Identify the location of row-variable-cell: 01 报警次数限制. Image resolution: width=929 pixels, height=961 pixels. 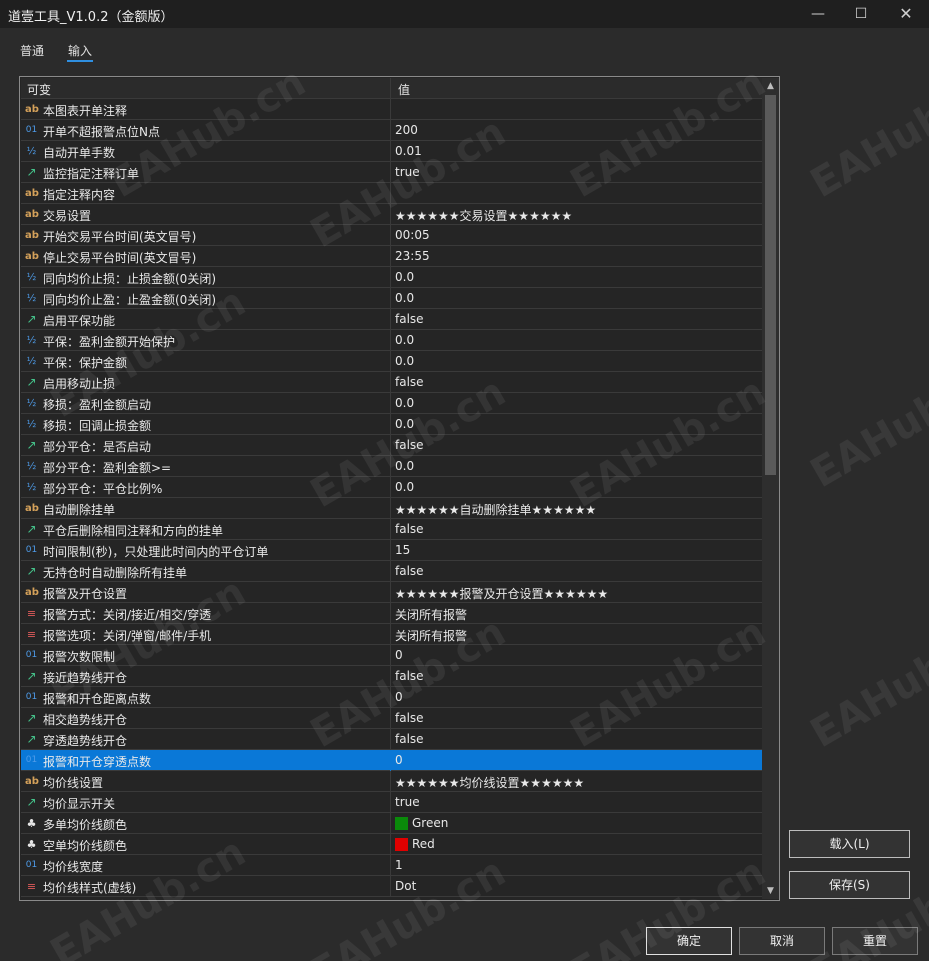
(206, 655).